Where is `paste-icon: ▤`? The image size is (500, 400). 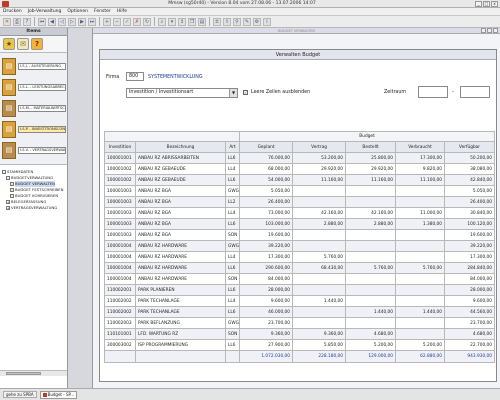
paste-icon: ▤ is located at coordinates (202, 21).